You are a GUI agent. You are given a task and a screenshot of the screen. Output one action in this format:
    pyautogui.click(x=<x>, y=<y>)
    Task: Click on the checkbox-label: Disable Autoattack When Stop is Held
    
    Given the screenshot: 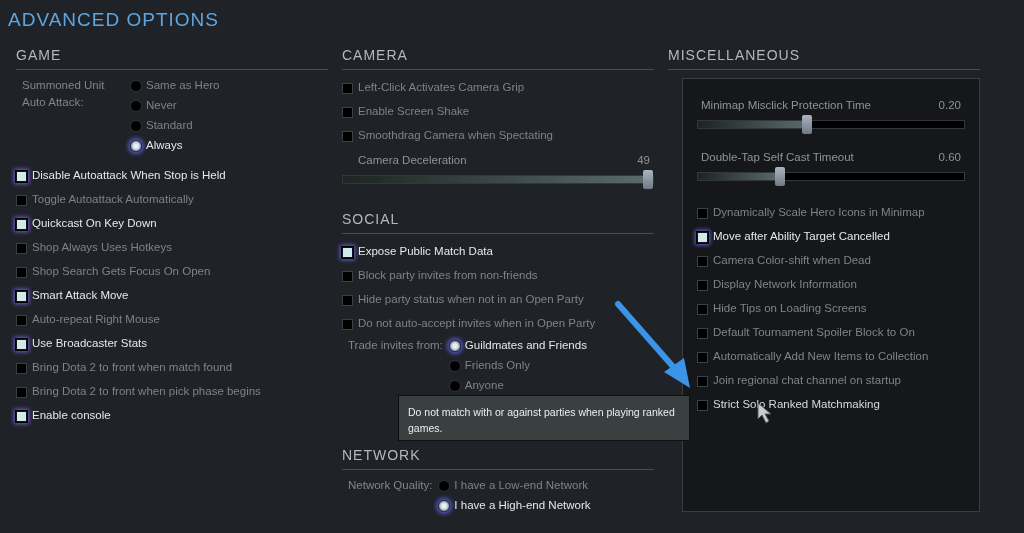 What is the action you would take?
    pyautogui.click(x=129, y=176)
    